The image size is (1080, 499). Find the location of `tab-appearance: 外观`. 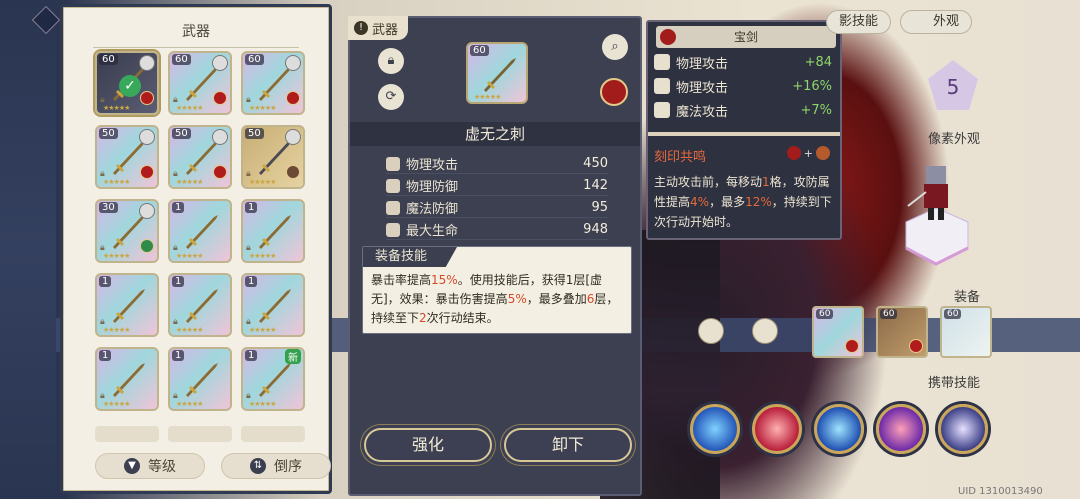

tab-appearance: 外观 is located at coordinates (936, 22).